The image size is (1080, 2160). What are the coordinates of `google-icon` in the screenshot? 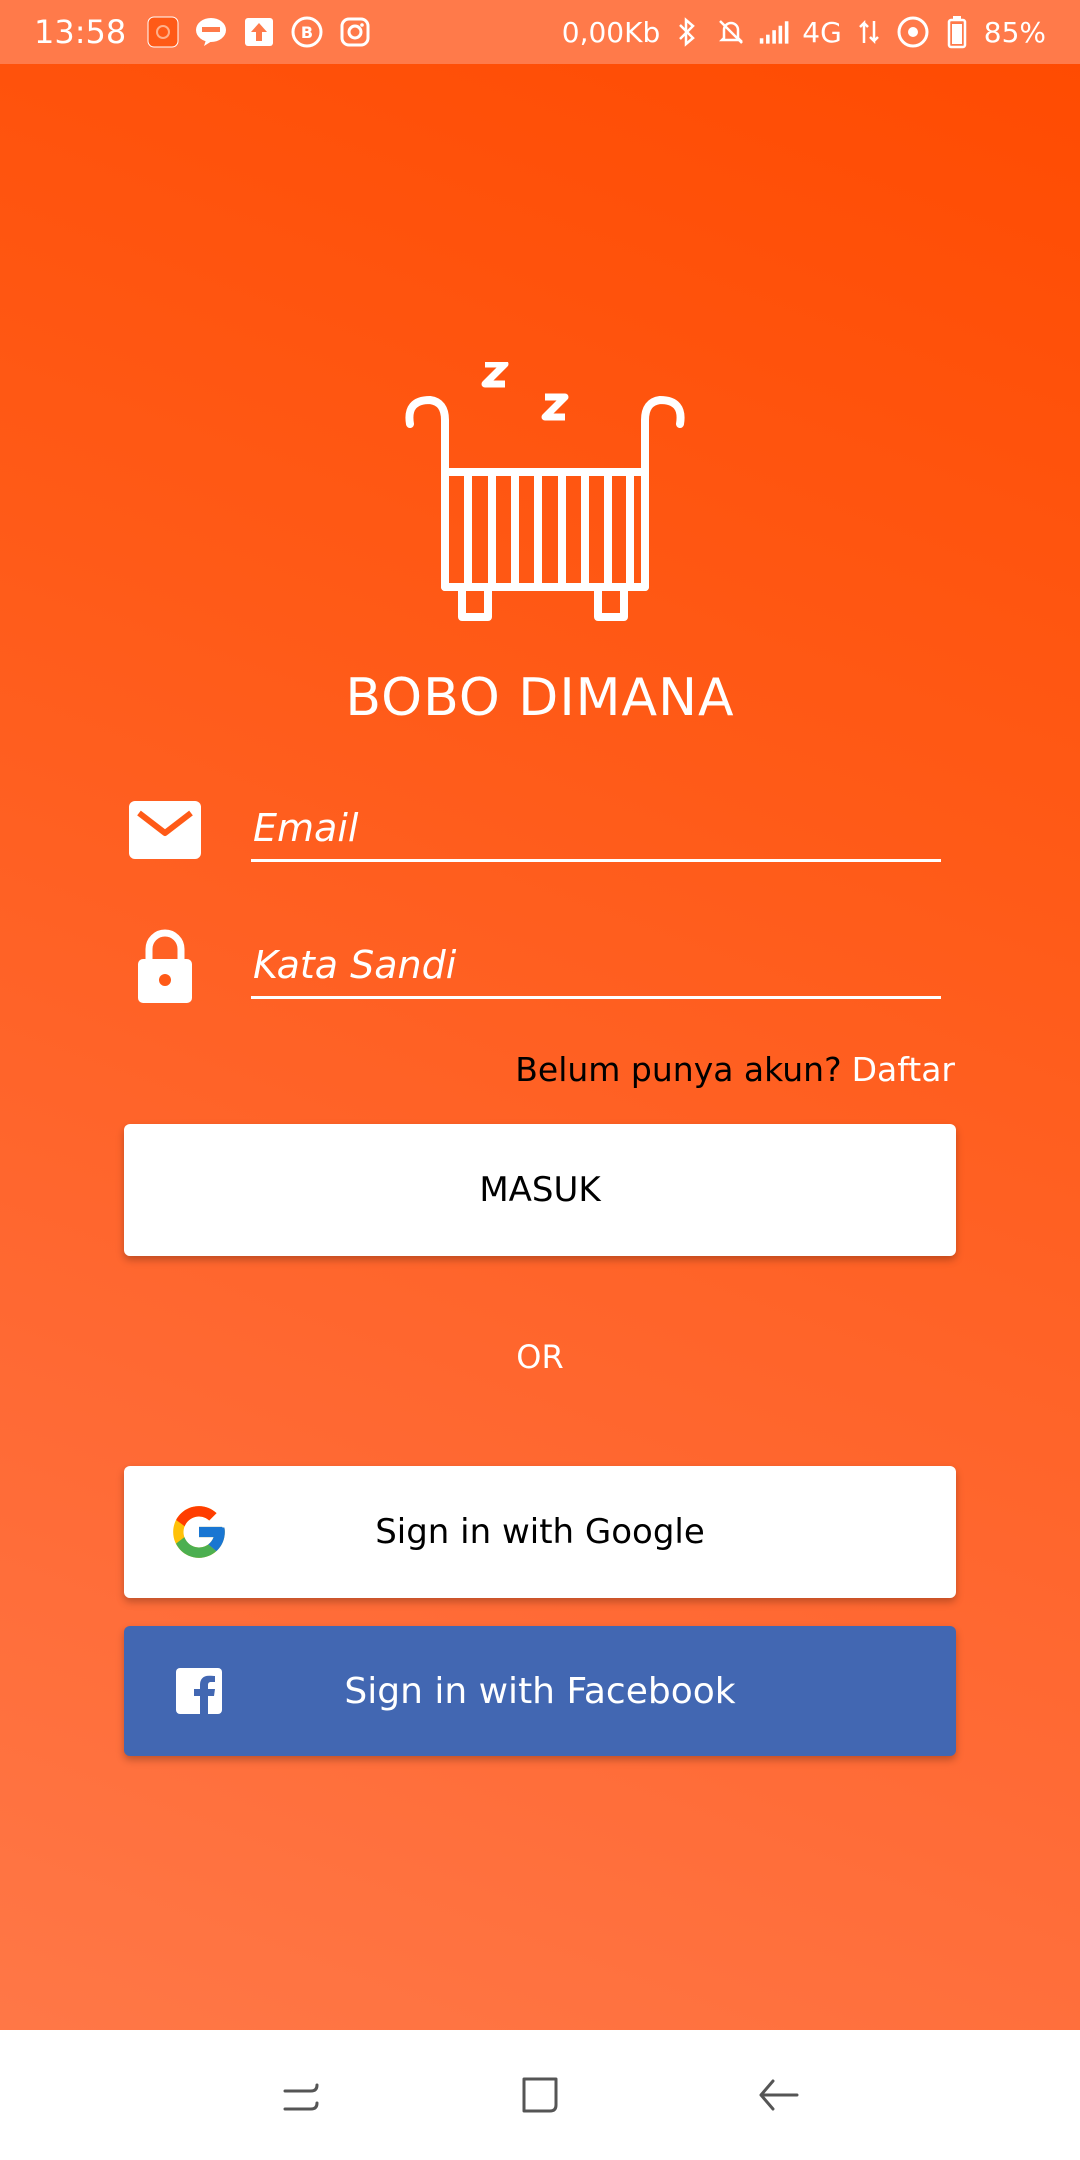 It's located at (199, 1532).